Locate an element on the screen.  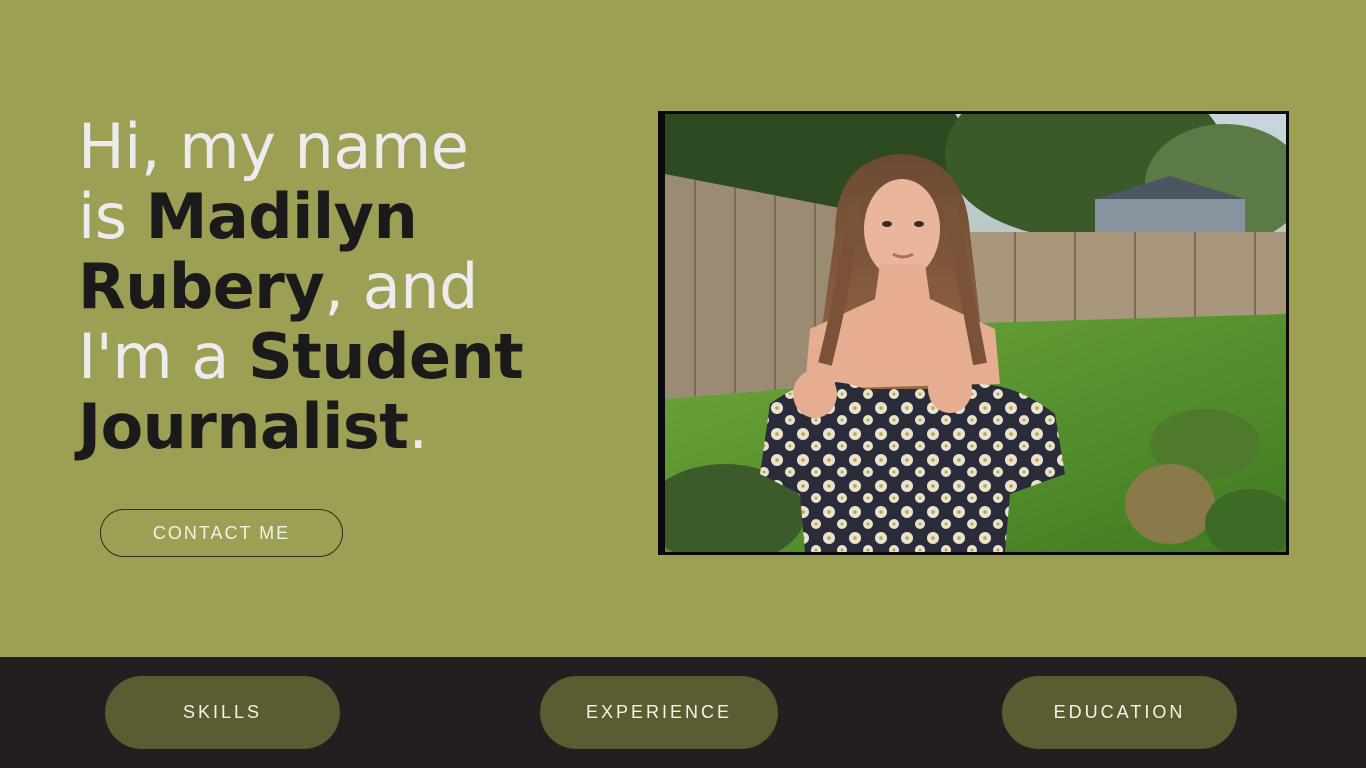
bottom-nav-bar: SKILLS EXPERIENCE EDUCATION is located at coordinates (683, 712).